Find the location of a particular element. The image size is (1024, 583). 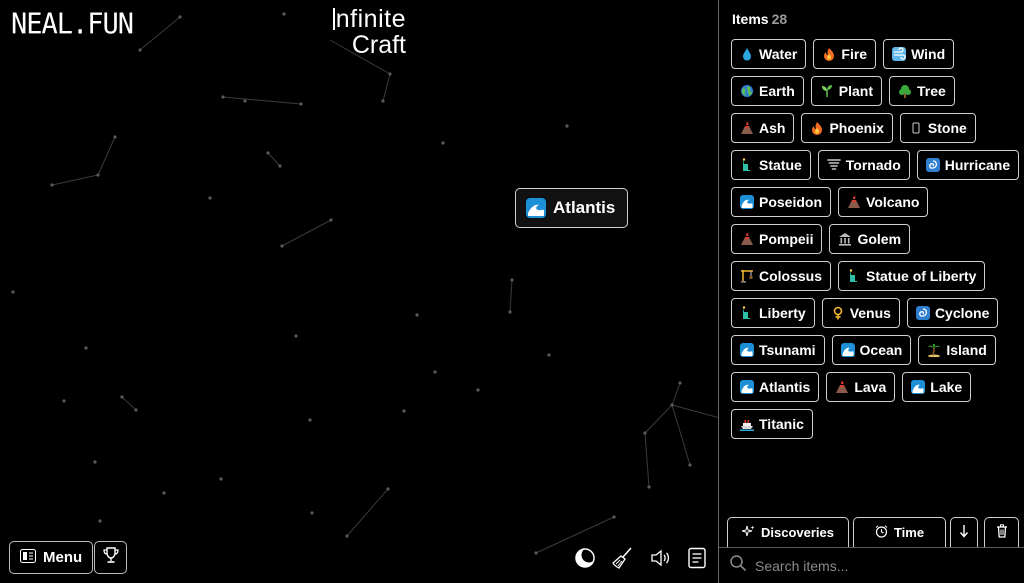

clock-icon is located at coordinates (881, 532).